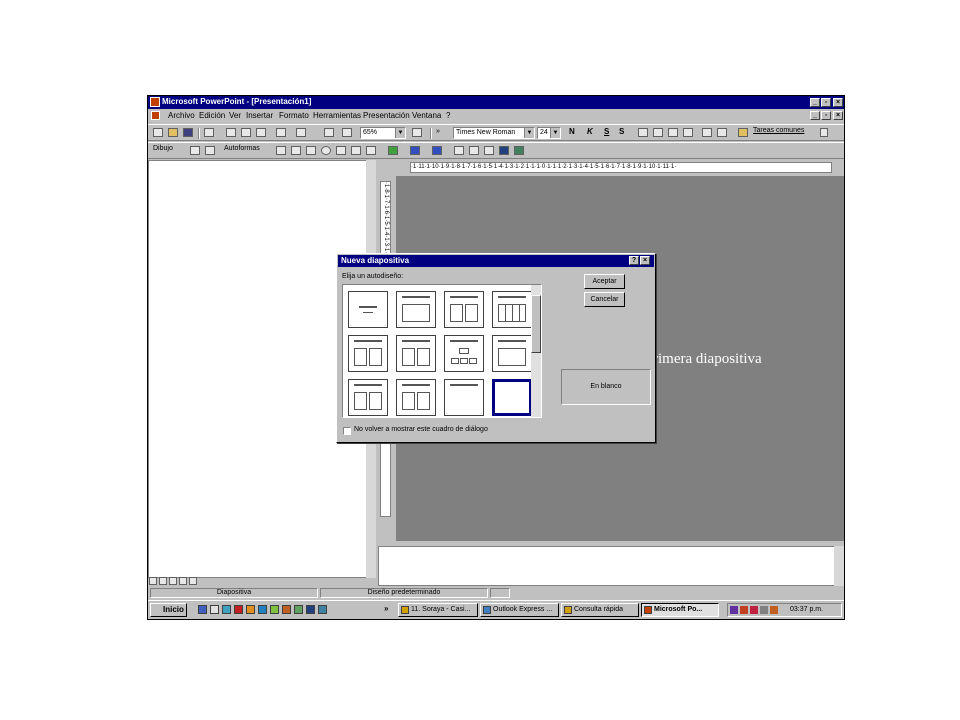  I want to click on numbering-icon, so click(707, 132).